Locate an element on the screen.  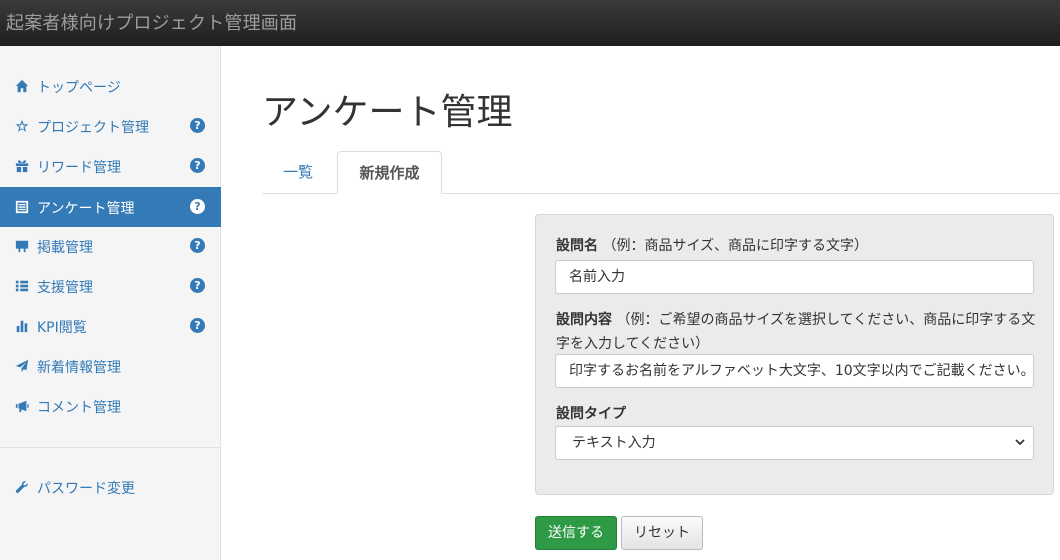
question-type-value: テキスト入力 is located at coordinates (614, 443).